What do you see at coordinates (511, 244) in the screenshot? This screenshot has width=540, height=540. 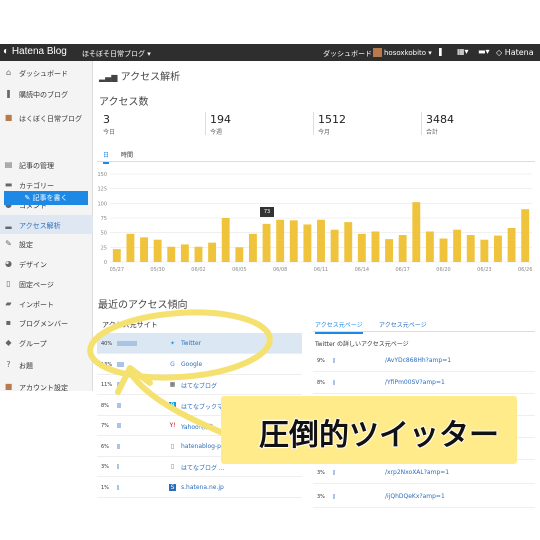 I see `bar-06/25` at bounding box center [511, 244].